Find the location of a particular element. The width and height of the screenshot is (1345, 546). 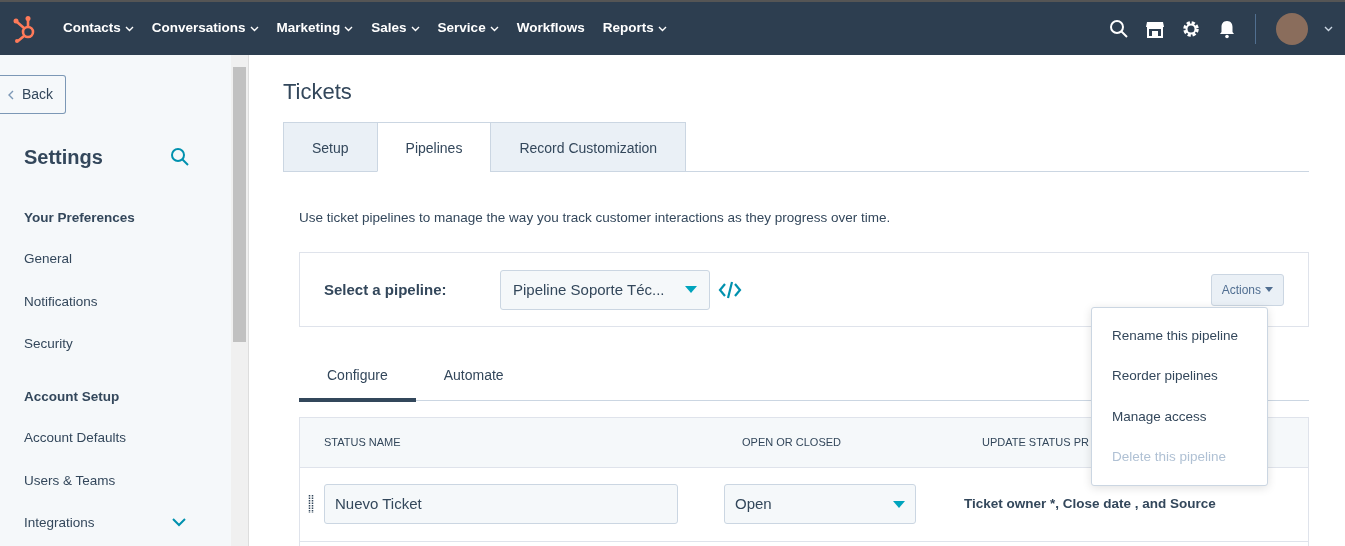

sidebar-section-heading: Your Preferences is located at coordinates (80, 218).